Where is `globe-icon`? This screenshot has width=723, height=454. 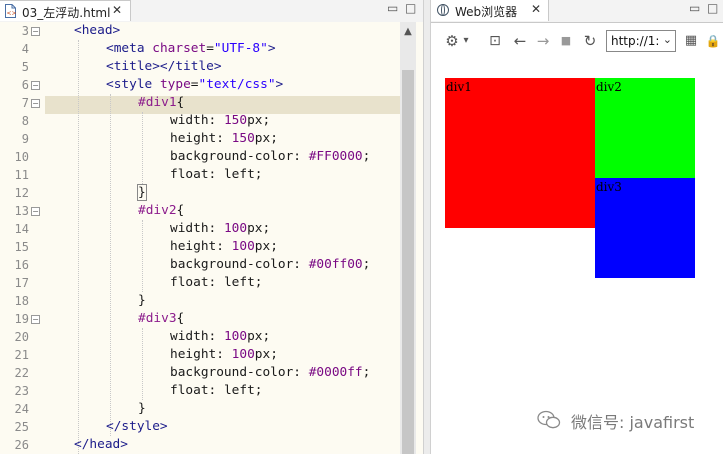
globe-icon is located at coordinates (443, 10).